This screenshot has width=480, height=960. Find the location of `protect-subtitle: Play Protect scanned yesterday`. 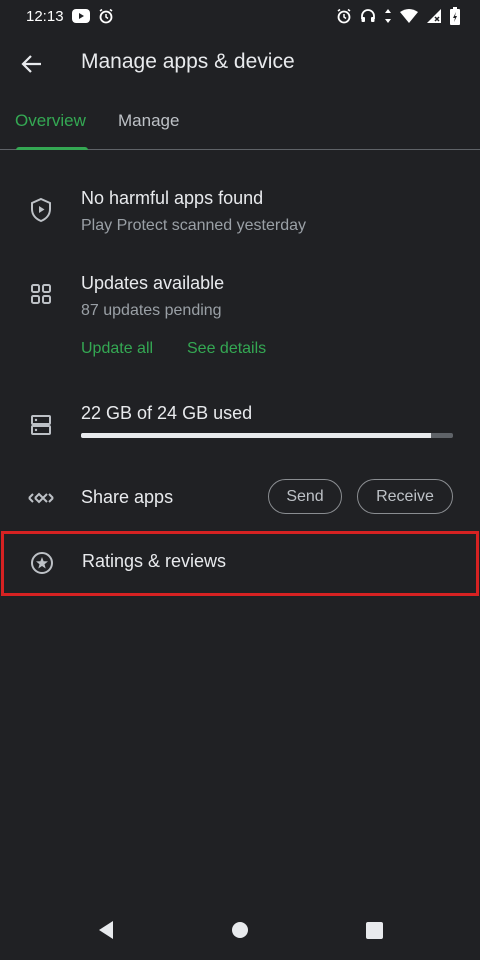

protect-subtitle: Play Protect scanned yesterday is located at coordinates (194, 225).